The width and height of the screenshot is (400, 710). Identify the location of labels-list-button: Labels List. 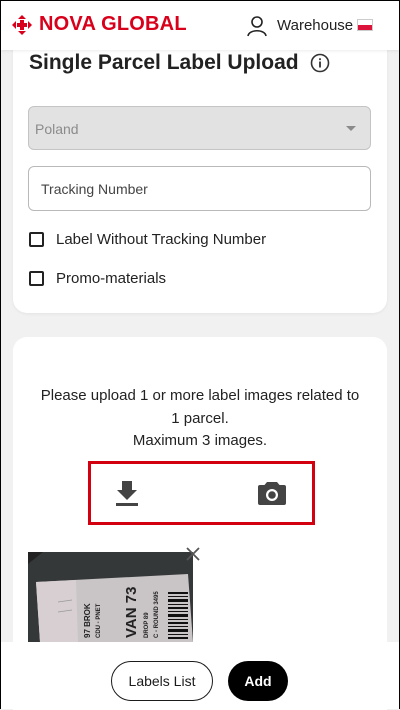
(162, 681).